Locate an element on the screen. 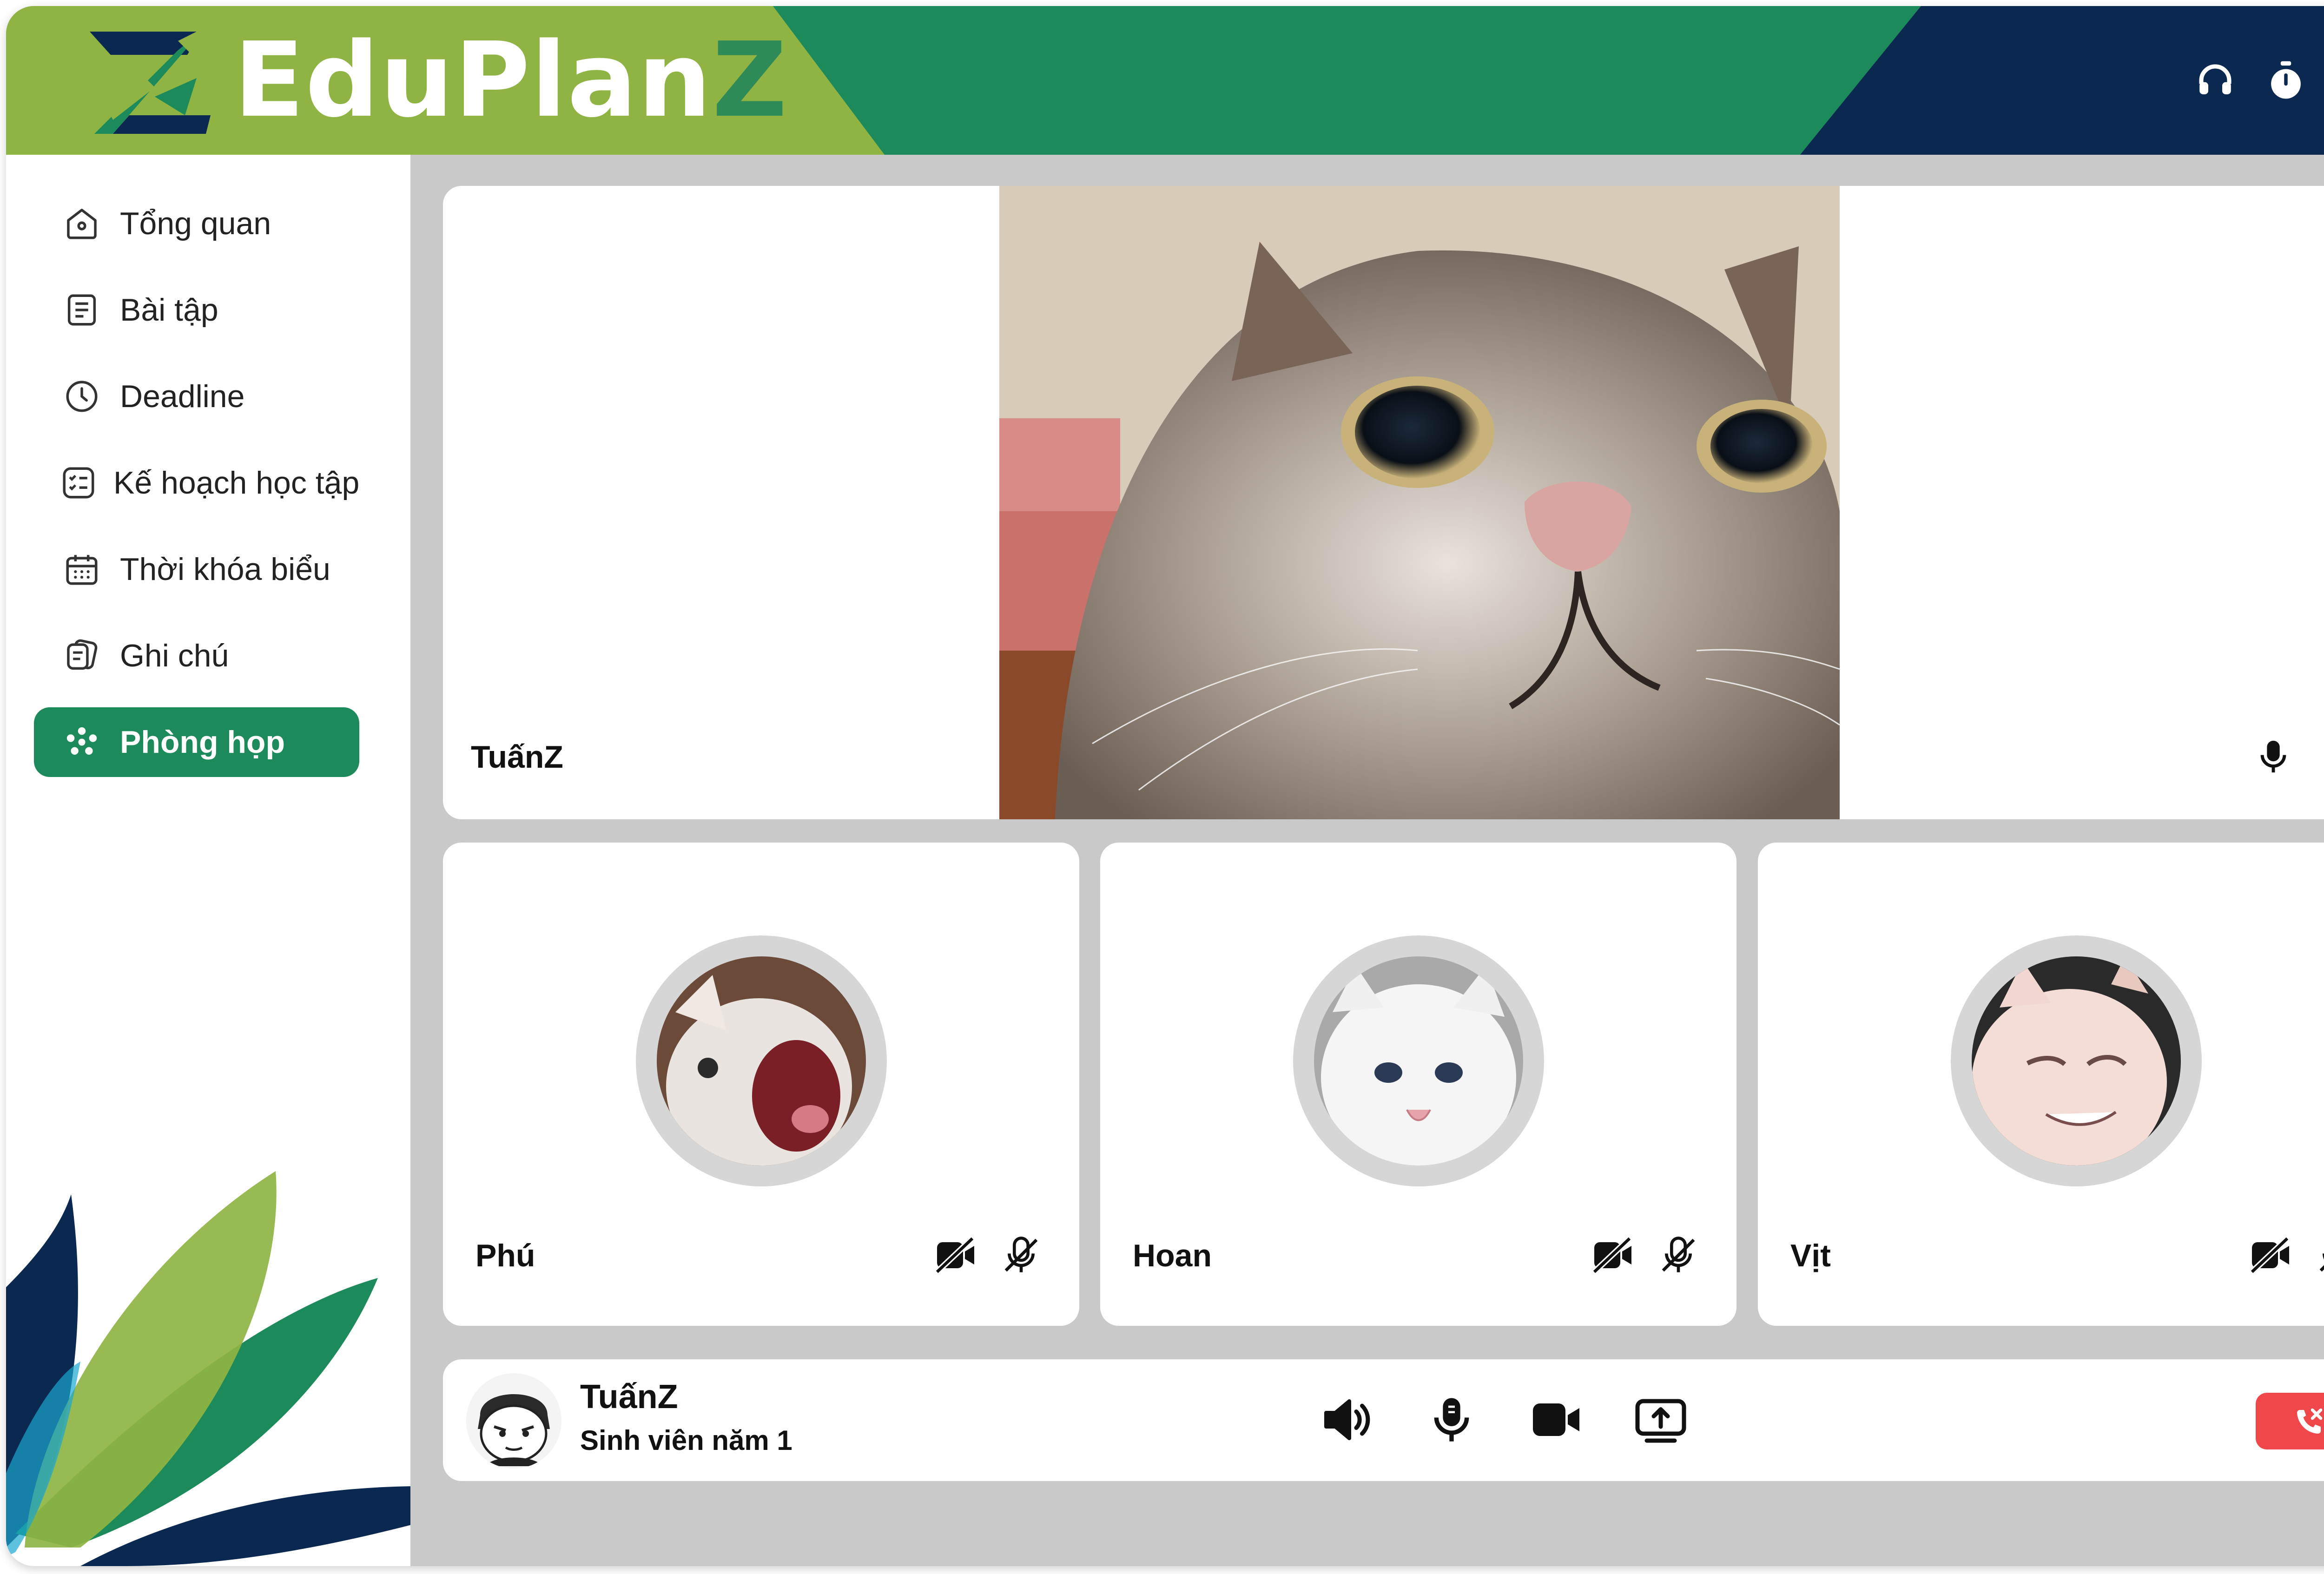  sidebar-item-meeting-room: Phòng họp is located at coordinates (196, 742).